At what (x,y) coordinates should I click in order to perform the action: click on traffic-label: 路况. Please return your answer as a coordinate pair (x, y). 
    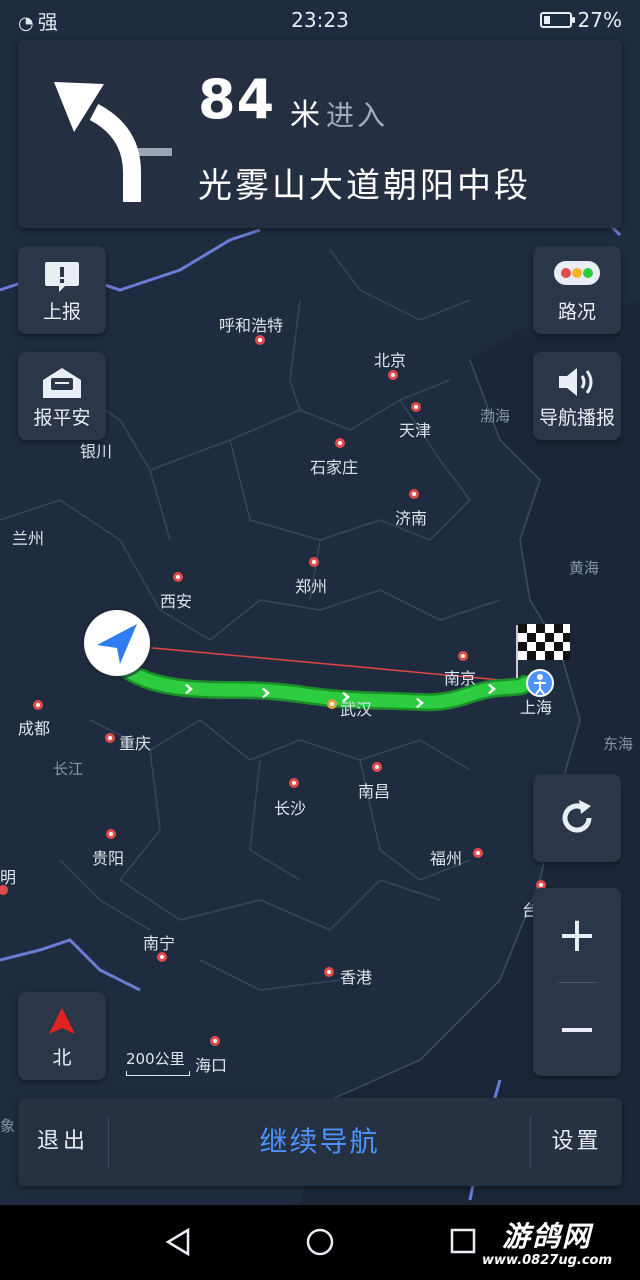
    Looking at the image, I should click on (576, 312).